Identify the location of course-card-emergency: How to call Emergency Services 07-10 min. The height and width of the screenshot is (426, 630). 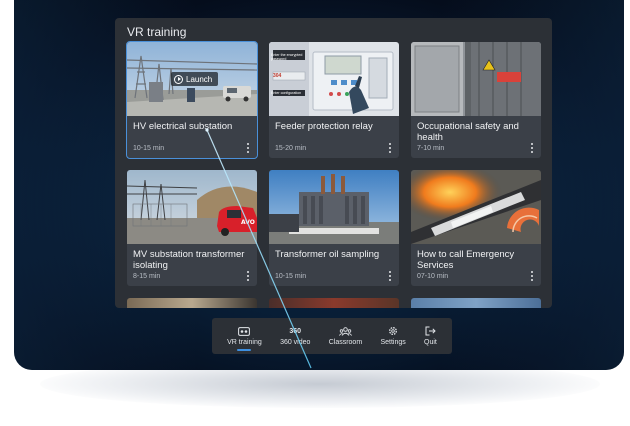
(476, 228).